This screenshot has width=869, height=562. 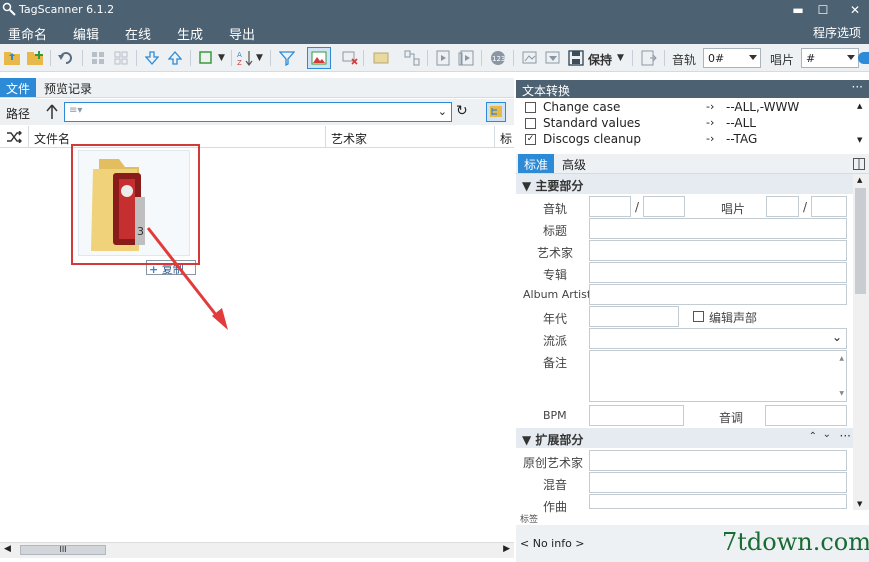 What do you see at coordinates (830, 58) in the screenshot?
I see `disc-combo: #` at bounding box center [830, 58].